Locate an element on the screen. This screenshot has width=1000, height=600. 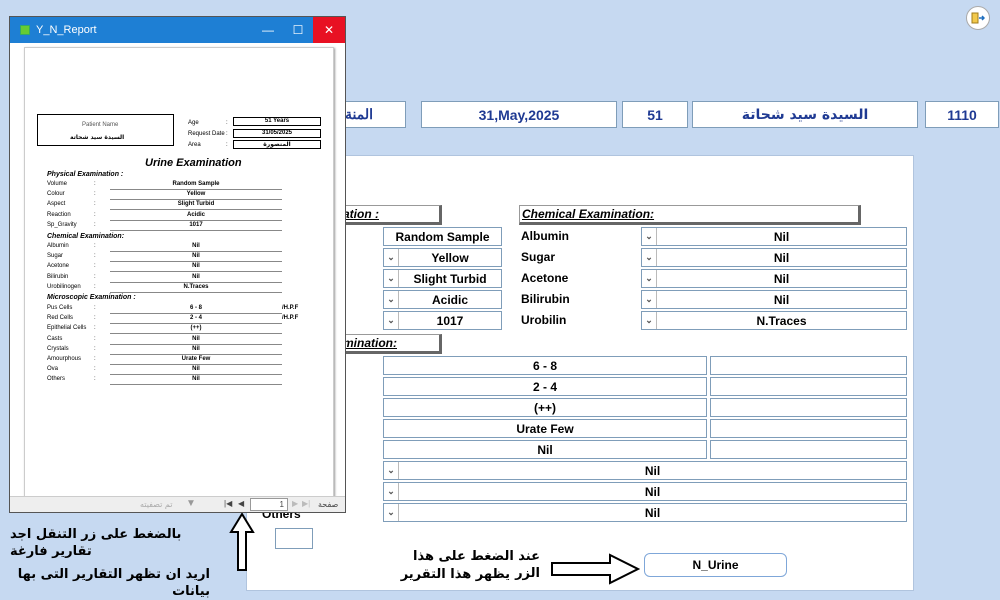
age-value: 51 Years is located at coordinates (277, 121).